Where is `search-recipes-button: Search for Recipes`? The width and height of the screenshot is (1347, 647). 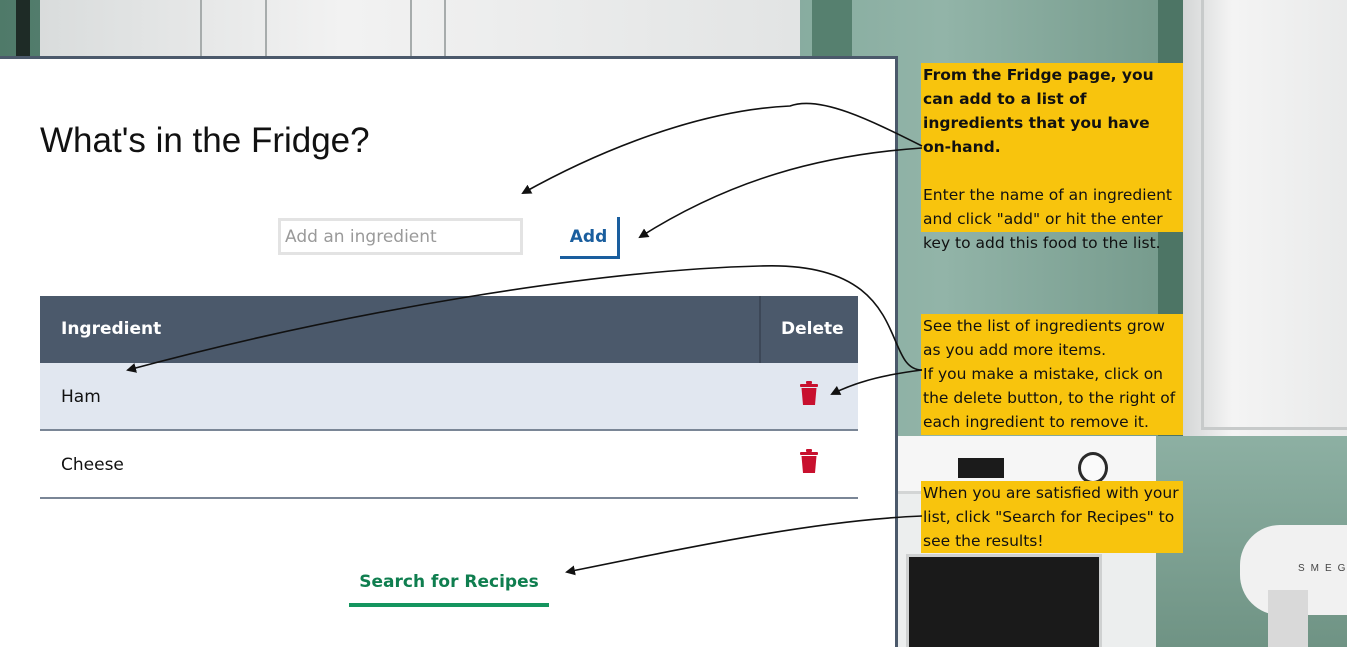 search-recipes-button: Search for Recipes is located at coordinates (449, 584).